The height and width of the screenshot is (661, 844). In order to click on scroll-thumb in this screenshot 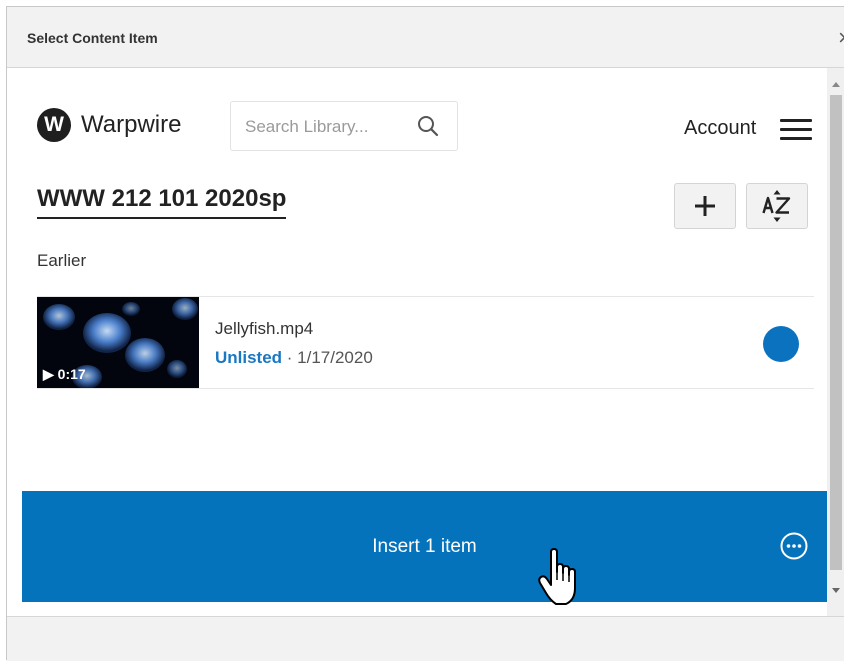, I will do `click(836, 332)`.